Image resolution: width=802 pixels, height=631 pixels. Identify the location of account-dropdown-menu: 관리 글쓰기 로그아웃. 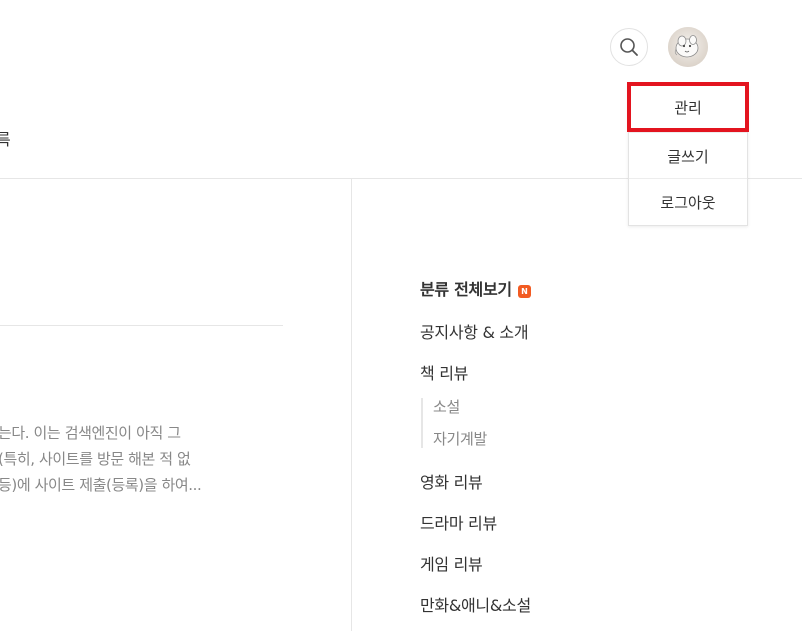
(688, 154).